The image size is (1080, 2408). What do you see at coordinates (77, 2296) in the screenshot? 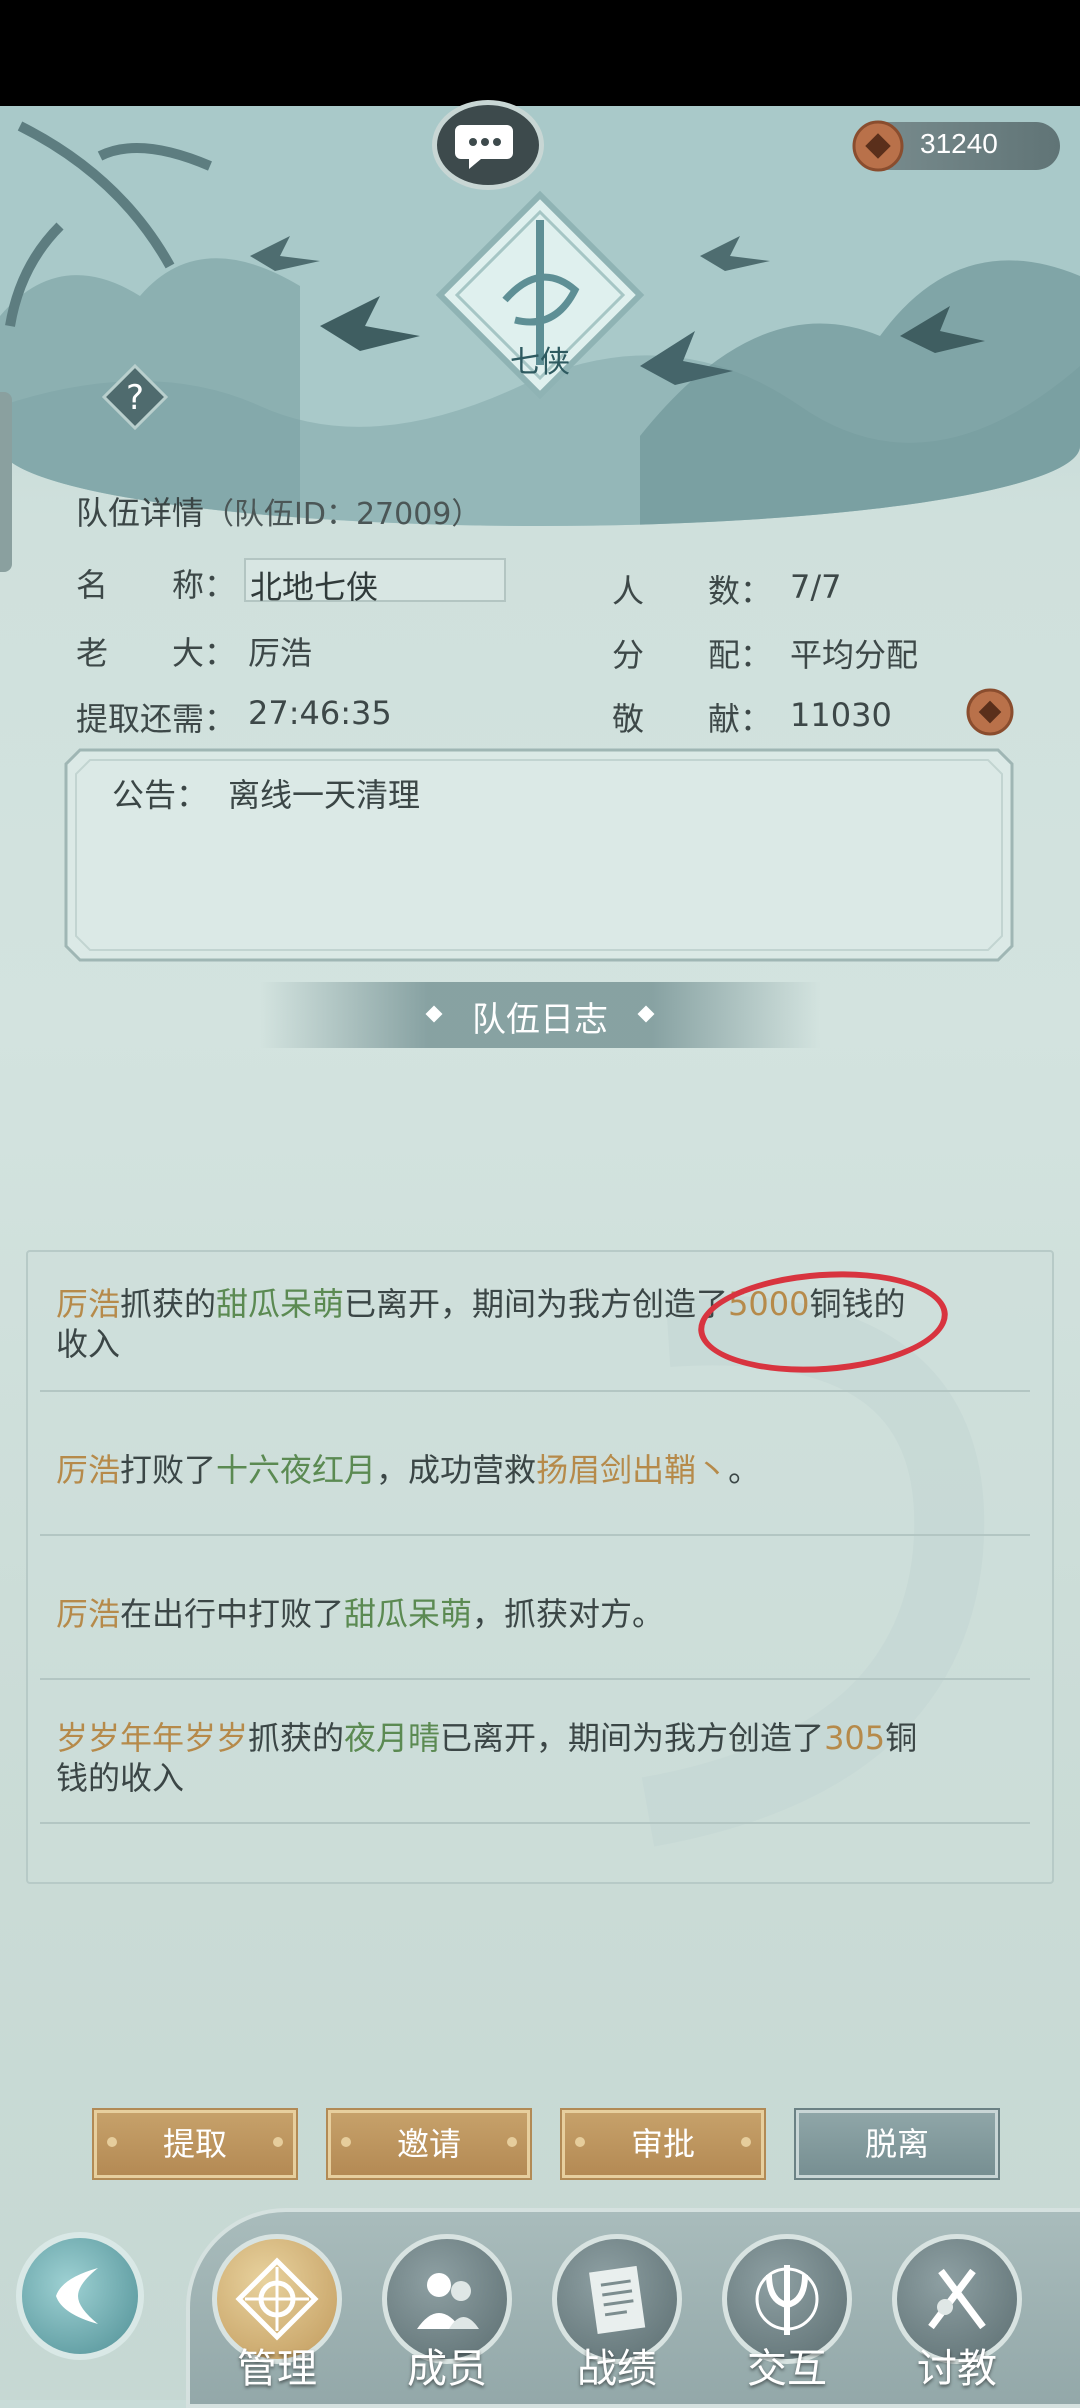
I see `back-arrow-icon` at bounding box center [77, 2296].